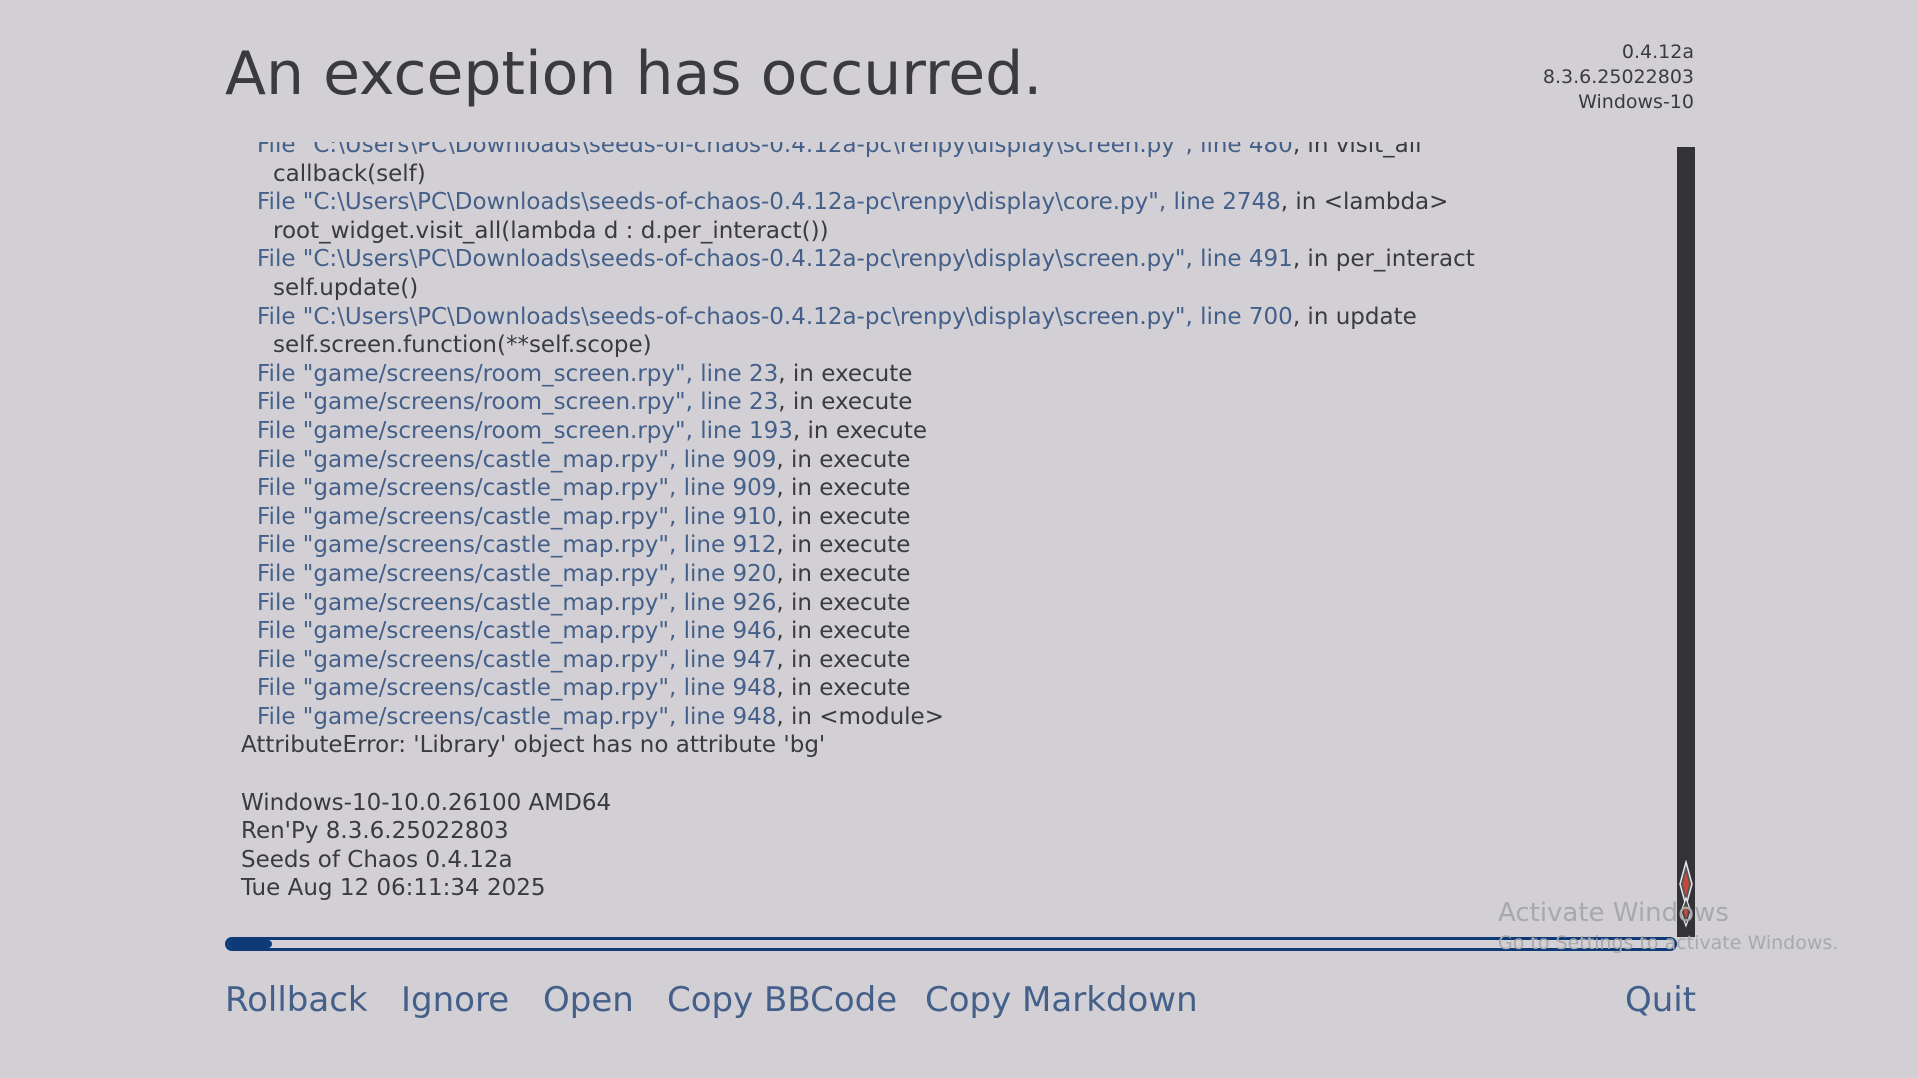 This screenshot has width=1918, height=1078. What do you see at coordinates (462, 345) in the screenshot?
I see `traceback-code-line: self.screen.function(**self.scope)` at bounding box center [462, 345].